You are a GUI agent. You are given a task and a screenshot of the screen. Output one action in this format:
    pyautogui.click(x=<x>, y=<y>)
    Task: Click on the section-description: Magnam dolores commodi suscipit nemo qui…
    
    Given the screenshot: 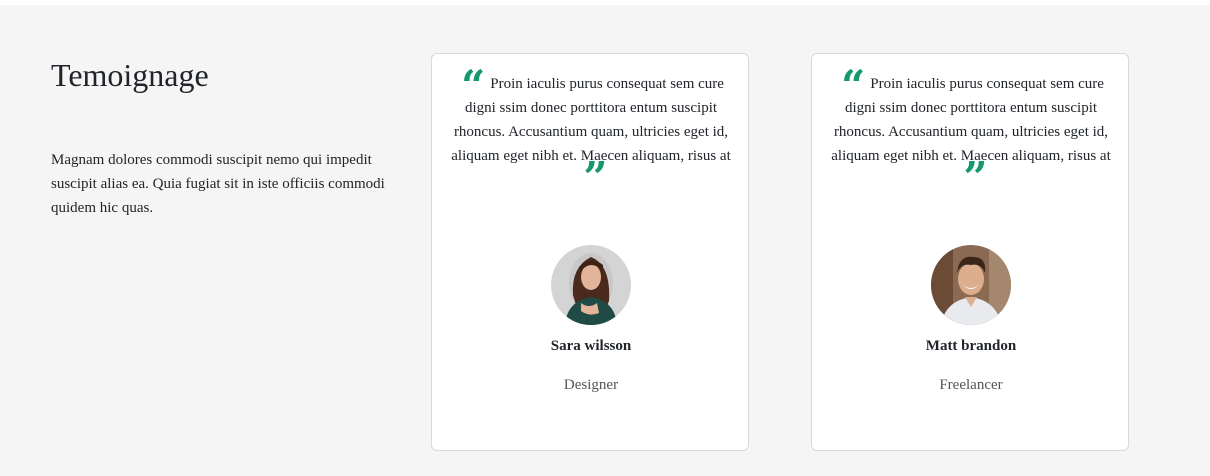 What is the action you would take?
    pyautogui.click(x=218, y=184)
    